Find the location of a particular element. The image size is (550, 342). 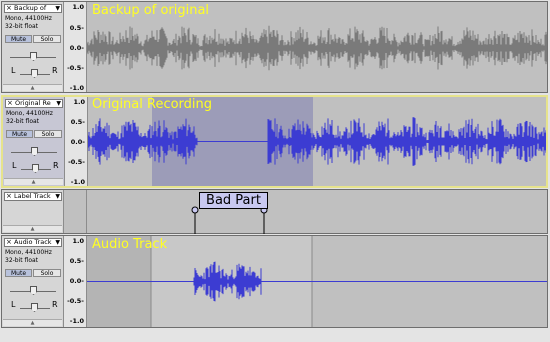

ruler-tick-label: 0.0- is located at coordinates (76, 281).